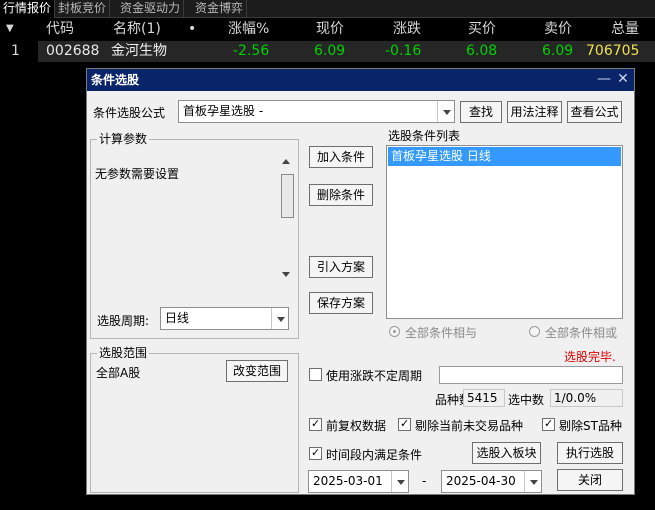 The width and height of the screenshot is (655, 510). Describe the element at coordinates (257, 371) in the screenshot. I see `change-range-button: 改变范围` at that location.